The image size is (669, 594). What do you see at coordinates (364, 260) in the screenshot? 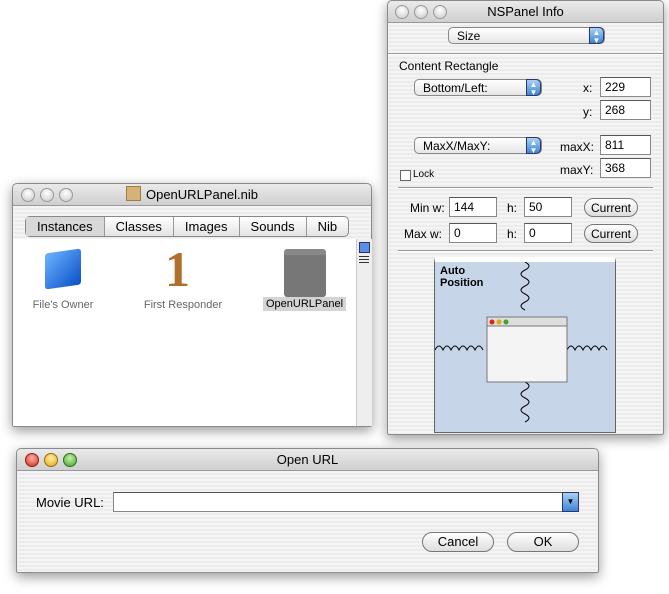
I see `list-view-icon` at bounding box center [364, 260].